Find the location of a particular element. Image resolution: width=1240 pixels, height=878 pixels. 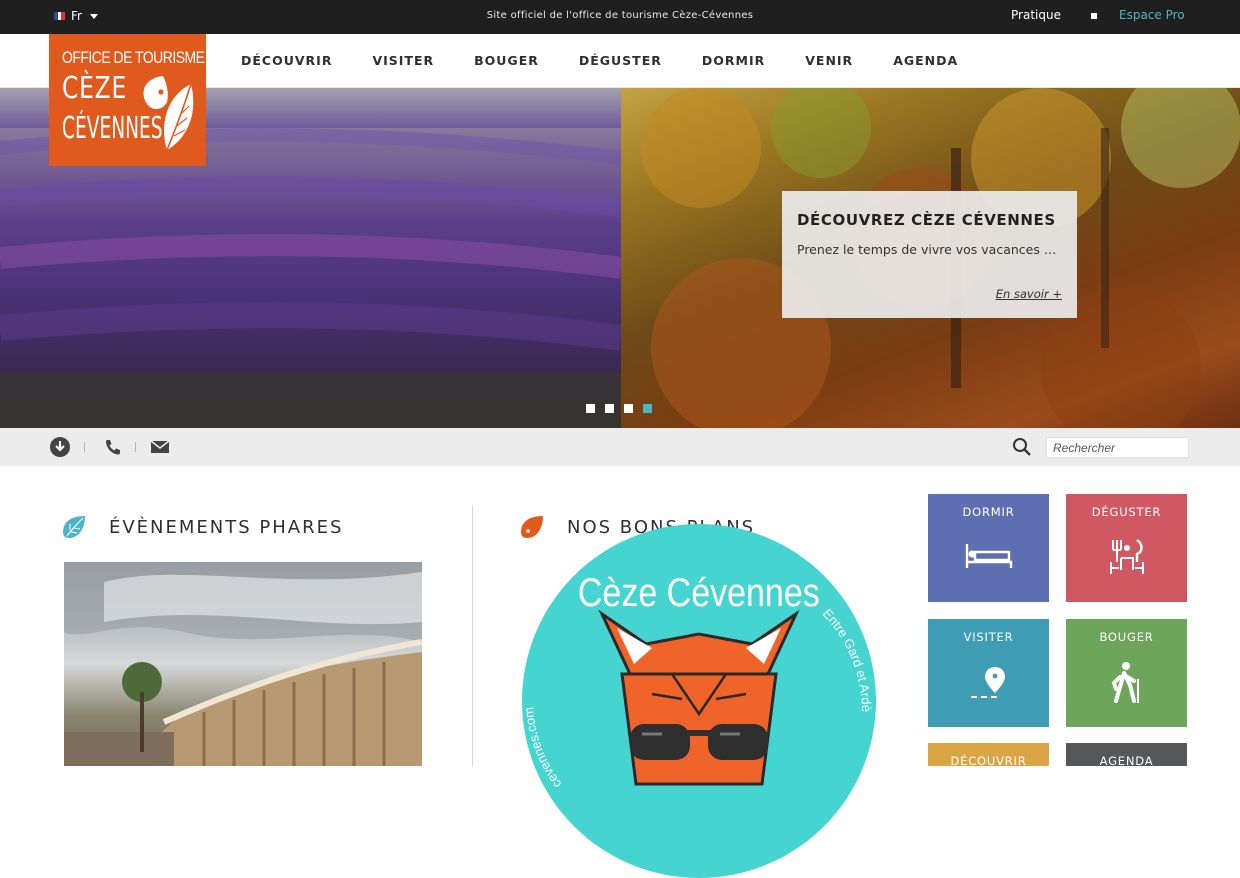

leaf-logo-icon is located at coordinates (168, 113).